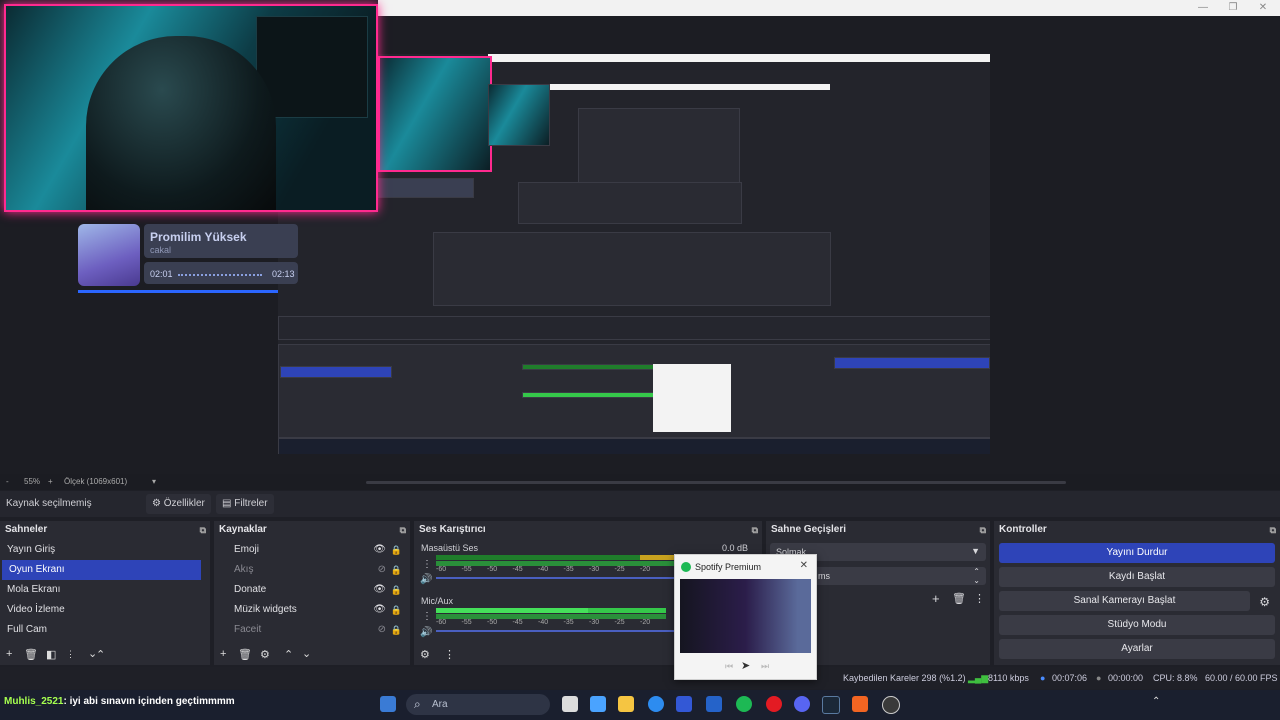  Describe the element at coordinates (51, 654) in the screenshot. I see `scene-filters-icon: ◧` at that location.